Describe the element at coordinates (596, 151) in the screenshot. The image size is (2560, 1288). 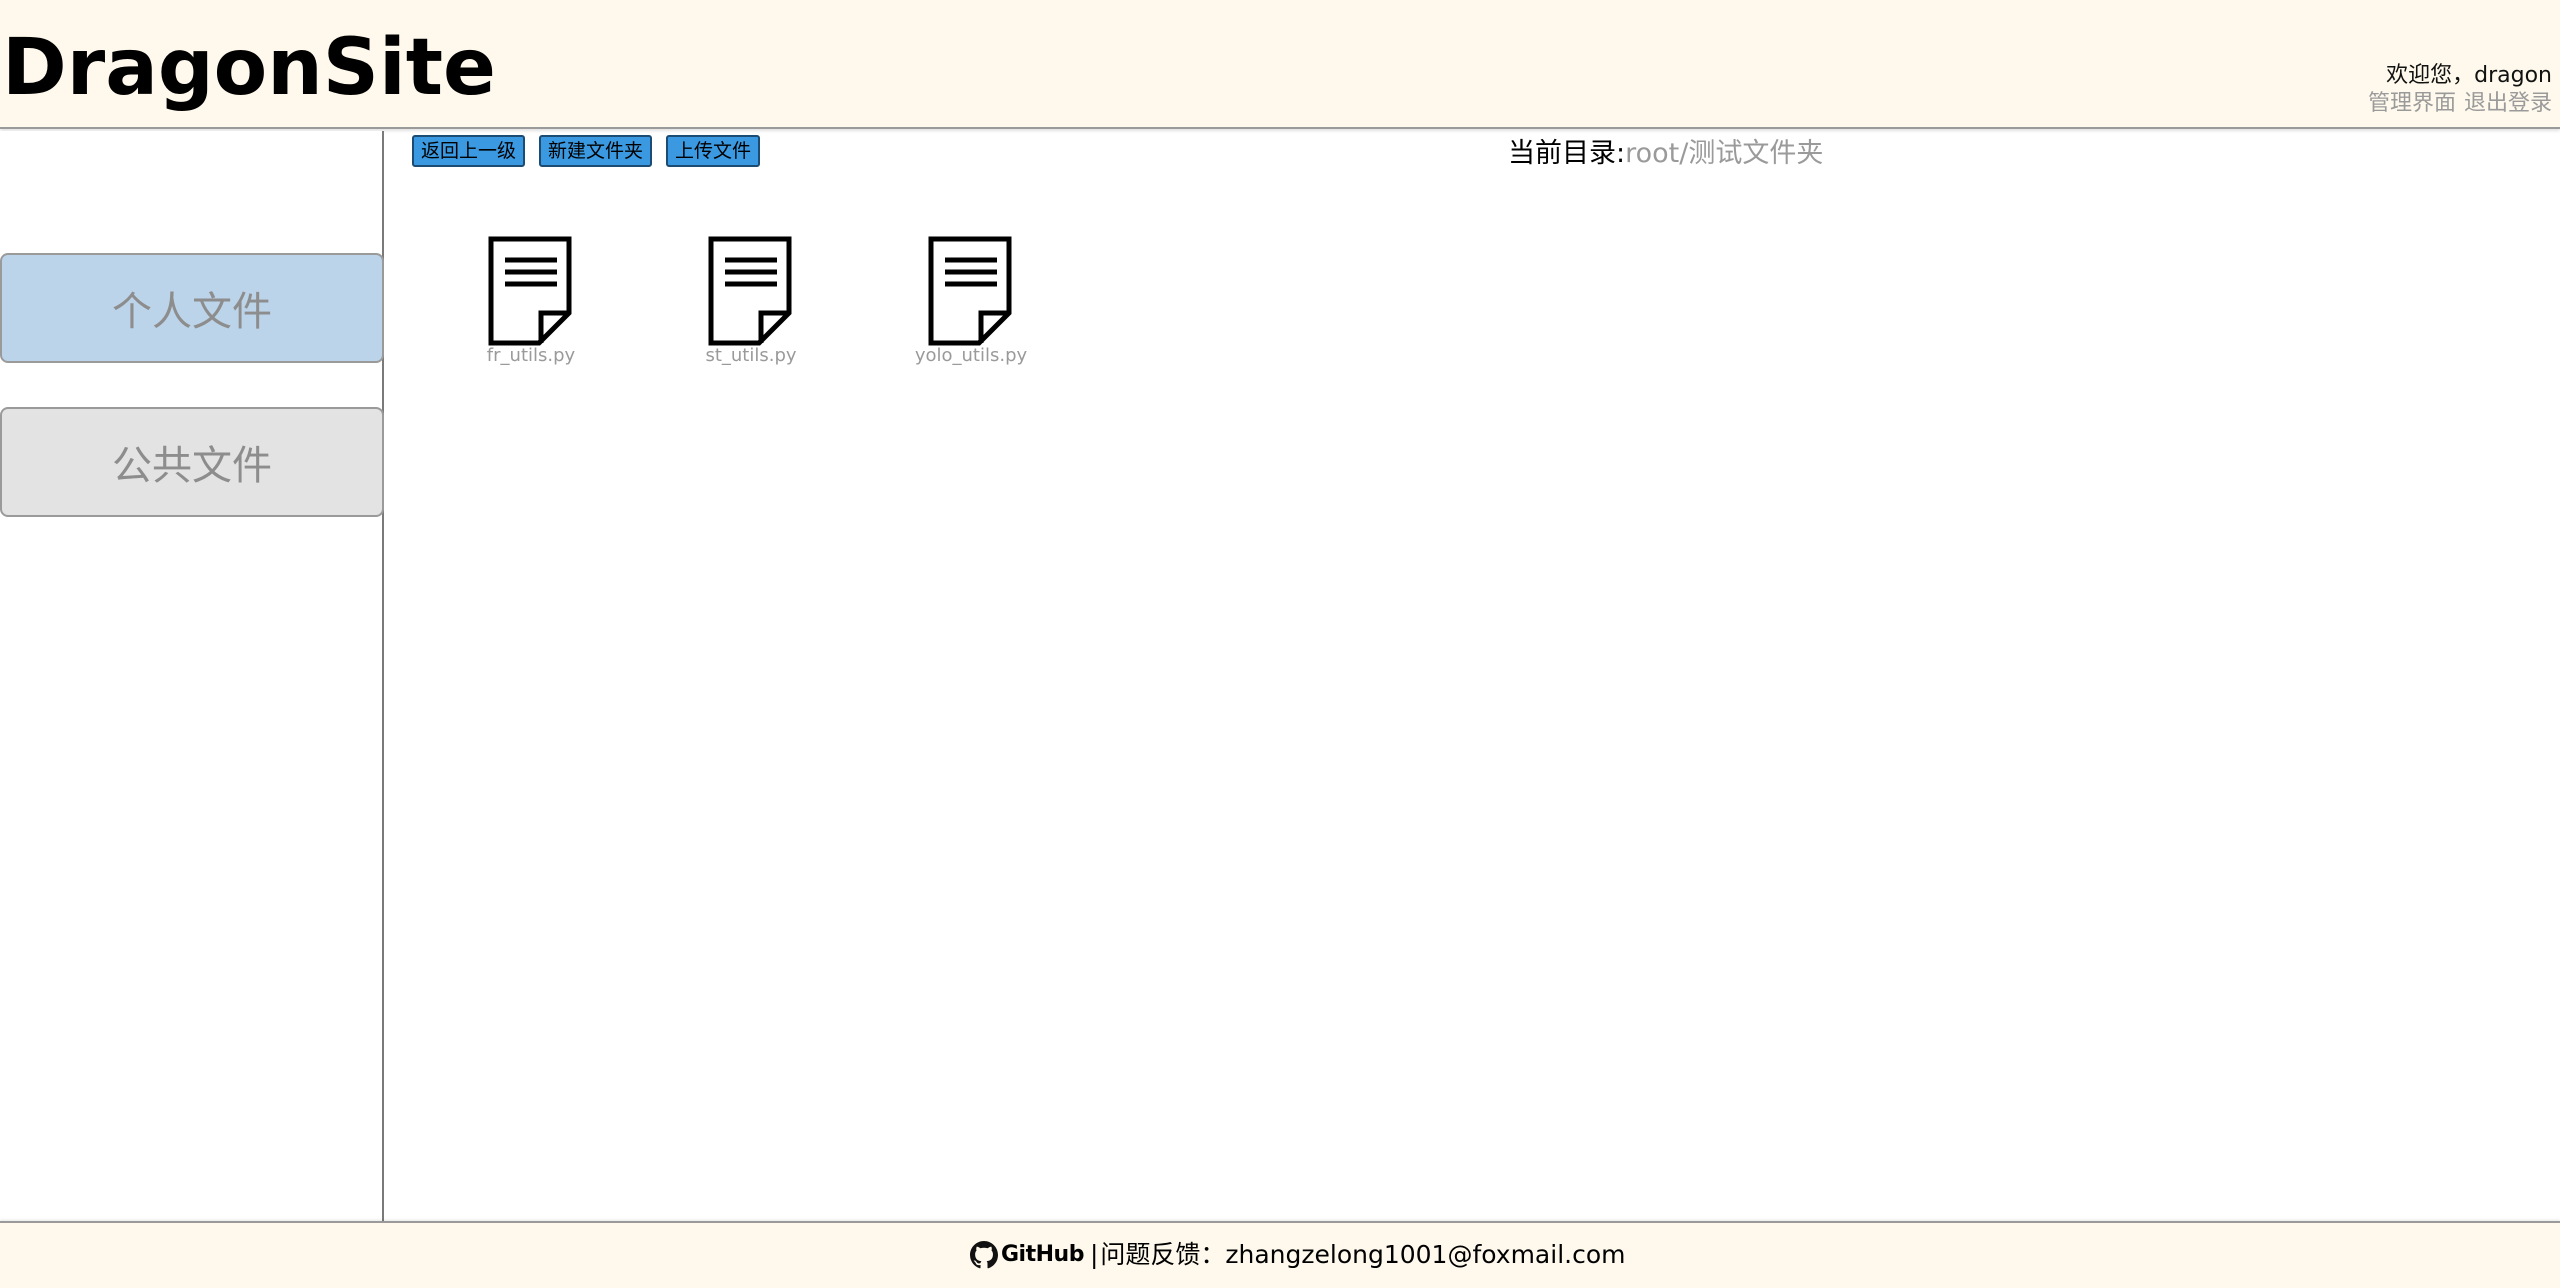
I see `new-folder-button: 新建文件夹` at that location.